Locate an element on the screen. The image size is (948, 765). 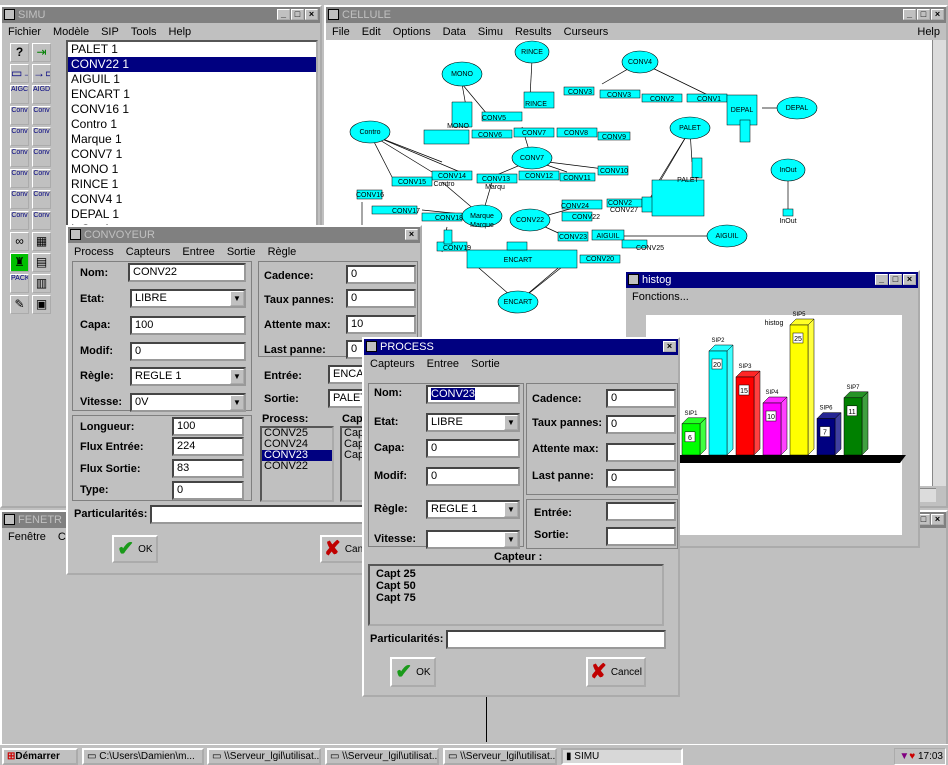
last-panne-field: 0 is located at coordinates (641, 478).